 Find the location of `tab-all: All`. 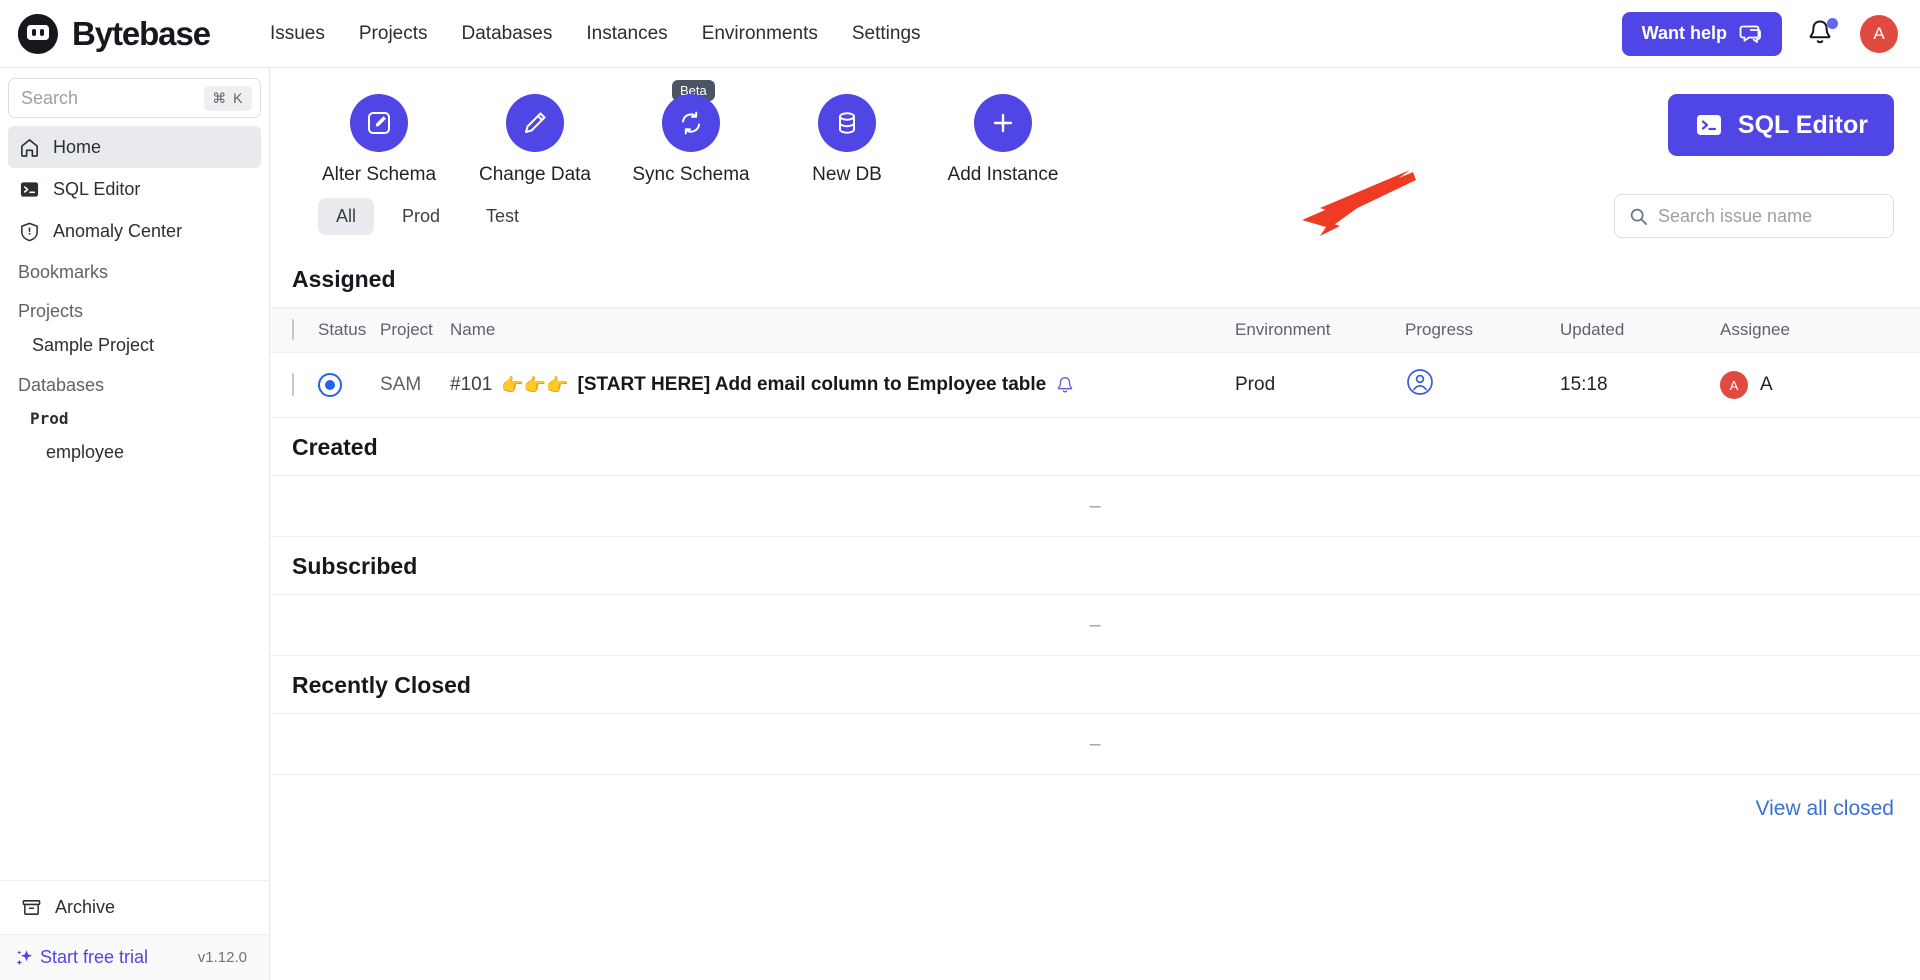

tab-all: All is located at coordinates (346, 216).